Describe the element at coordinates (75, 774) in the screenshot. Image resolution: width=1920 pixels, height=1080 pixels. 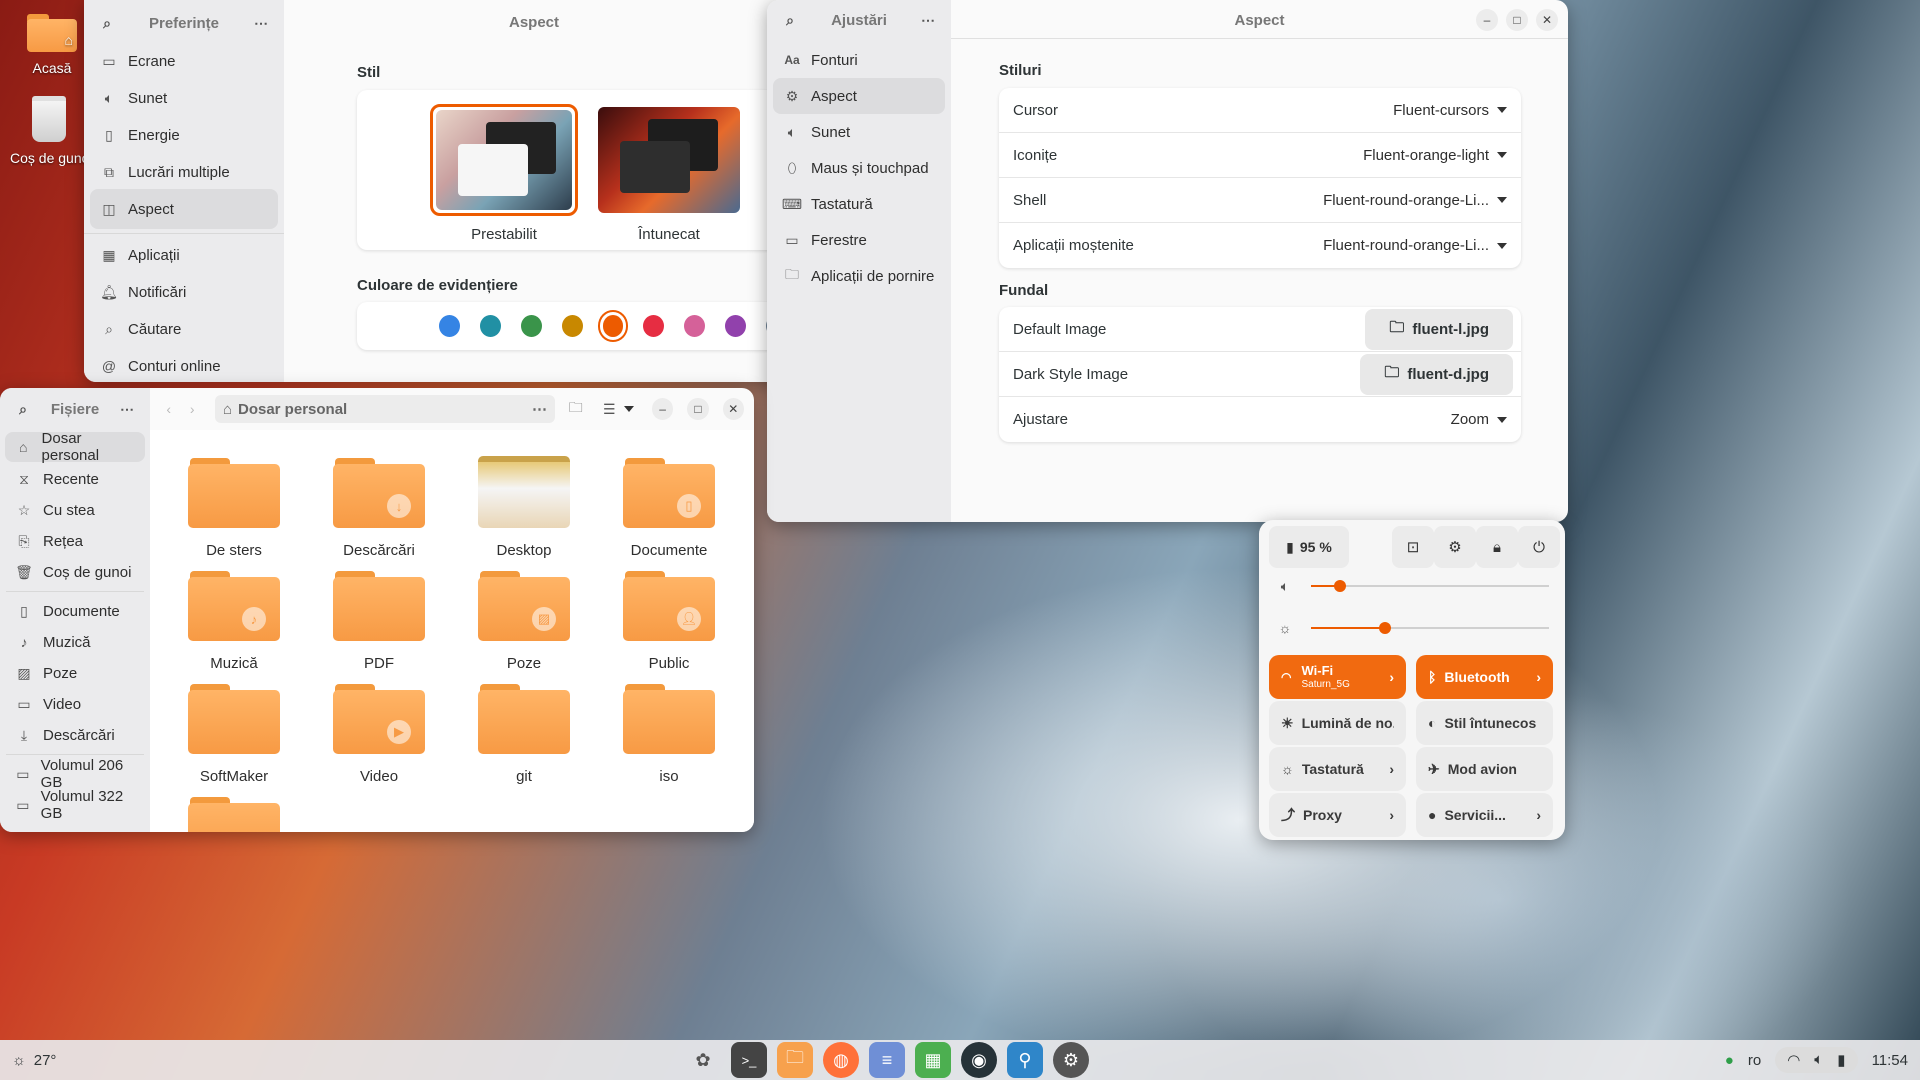
I see `files-volume-206: ▭ Volumul 206 GB` at that location.